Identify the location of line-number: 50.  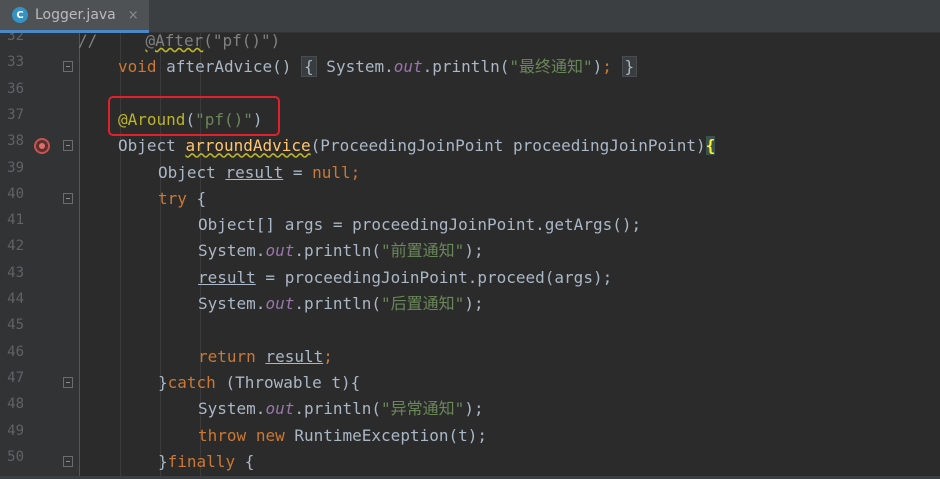
(15, 456).